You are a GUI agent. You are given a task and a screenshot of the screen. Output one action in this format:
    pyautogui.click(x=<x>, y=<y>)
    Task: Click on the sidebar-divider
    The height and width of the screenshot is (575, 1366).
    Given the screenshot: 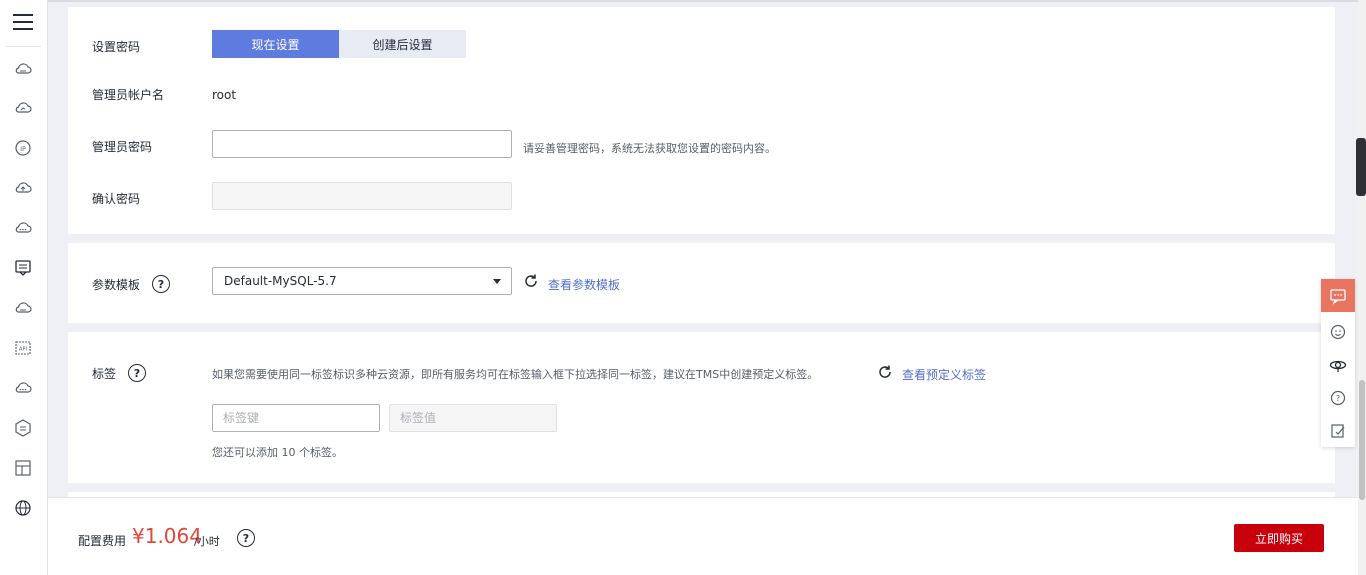 What is the action you would take?
    pyautogui.click(x=23, y=46)
    